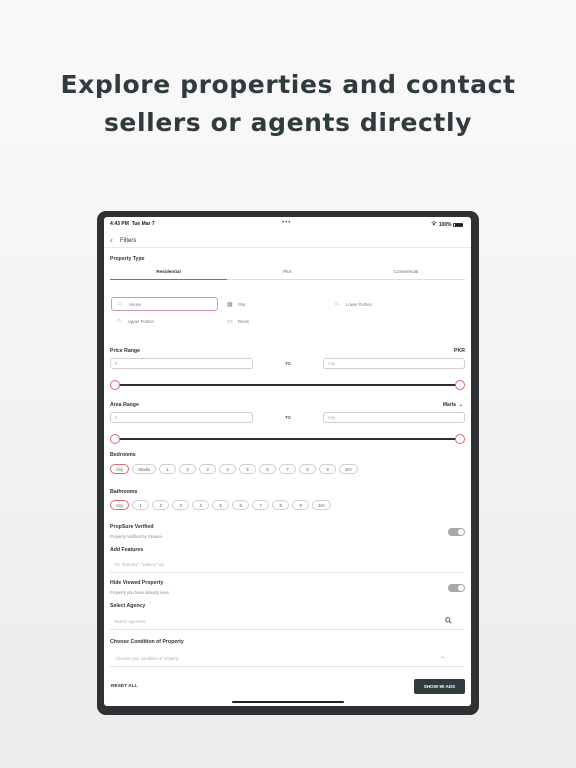  I want to click on bathroom-chip: 1, so click(141, 505).